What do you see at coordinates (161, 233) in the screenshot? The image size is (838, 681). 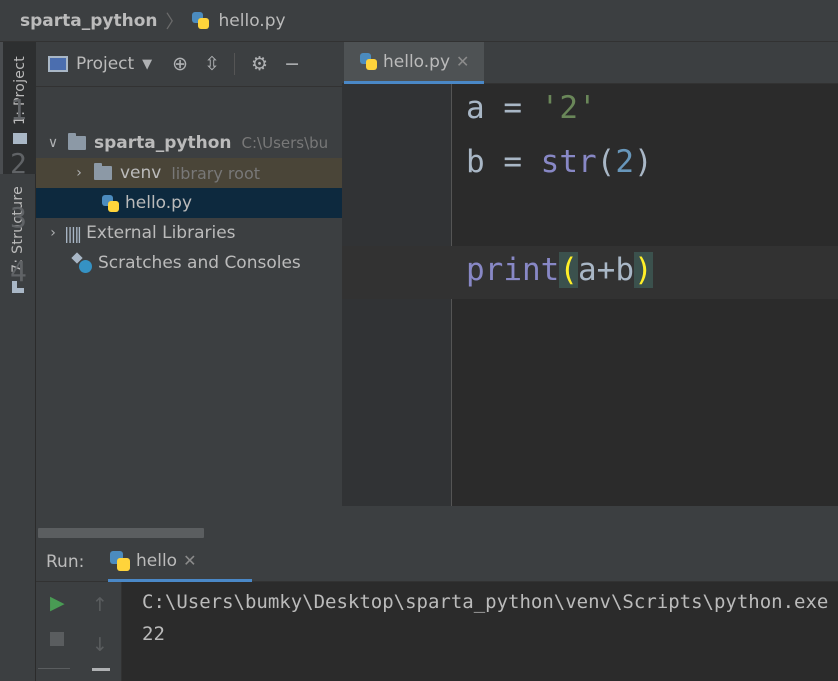 I see `tree-item-external-label: External Libraries` at bounding box center [161, 233].